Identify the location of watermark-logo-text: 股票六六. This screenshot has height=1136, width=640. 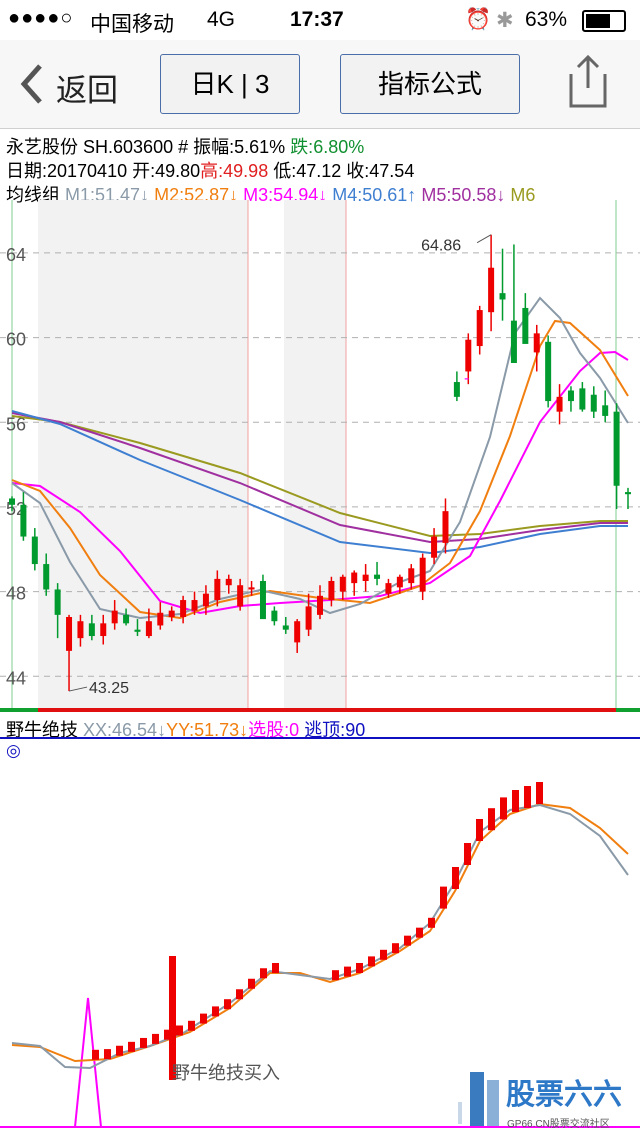
(564, 1094).